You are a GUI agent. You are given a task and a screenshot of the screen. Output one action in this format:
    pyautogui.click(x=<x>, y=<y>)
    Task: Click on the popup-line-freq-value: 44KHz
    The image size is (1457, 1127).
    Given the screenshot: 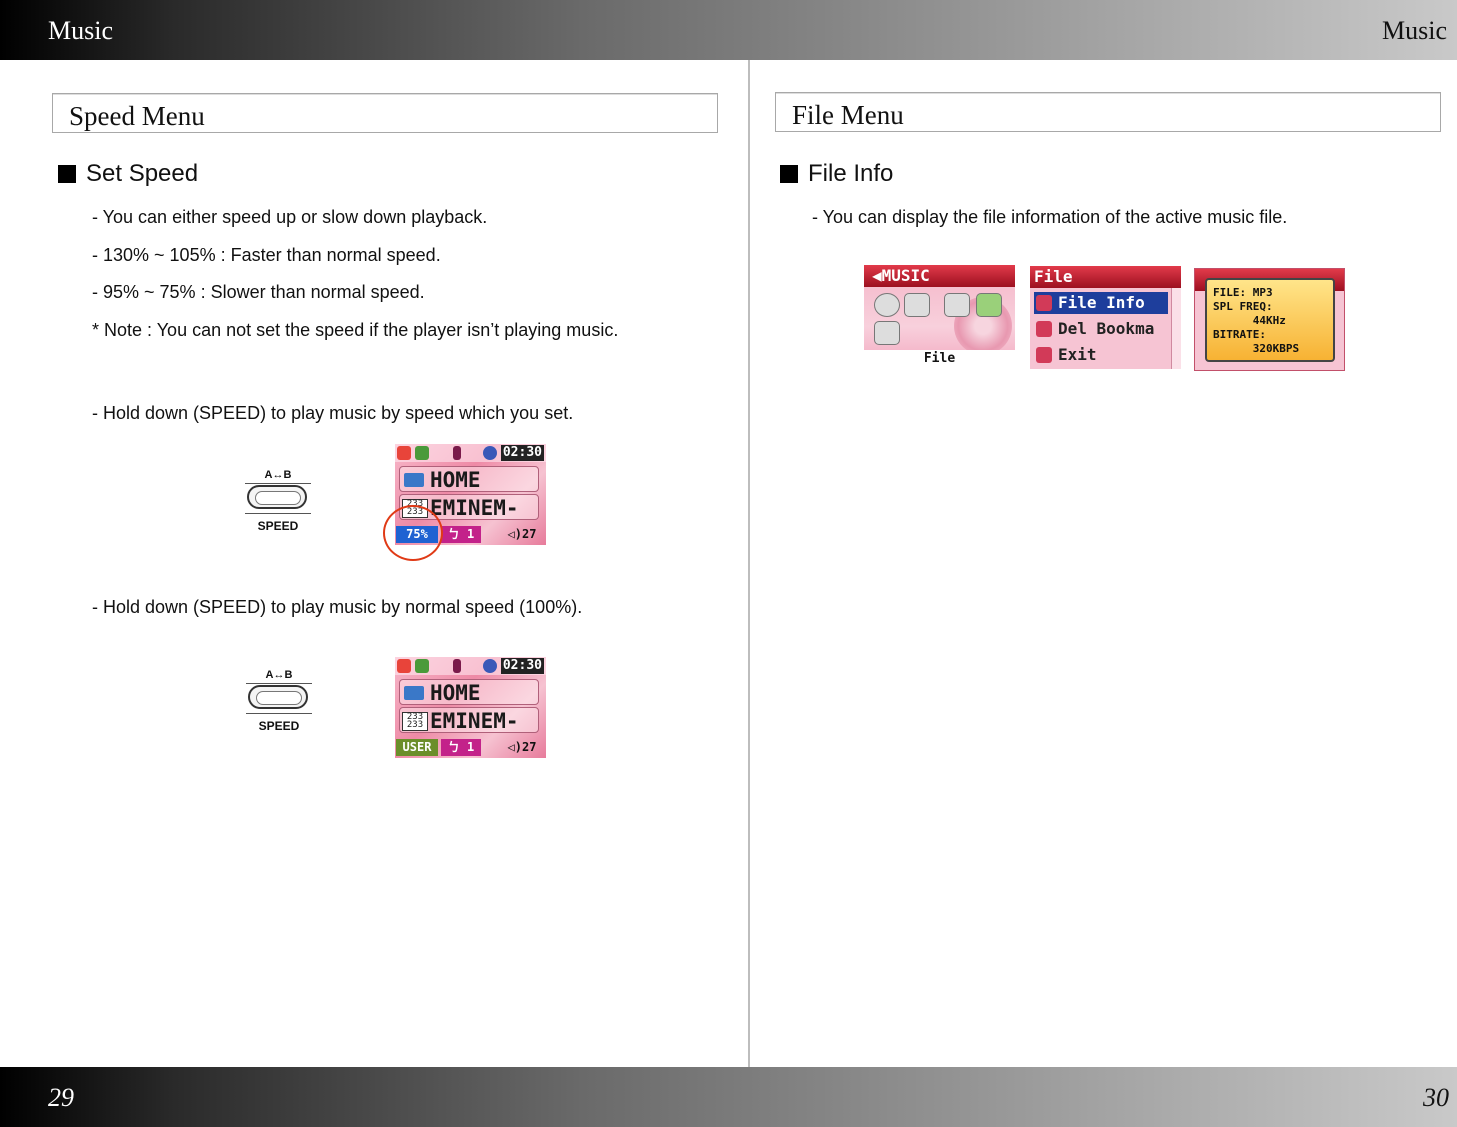 What is the action you would take?
    pyautogui.click(x=1249, y=320)
    